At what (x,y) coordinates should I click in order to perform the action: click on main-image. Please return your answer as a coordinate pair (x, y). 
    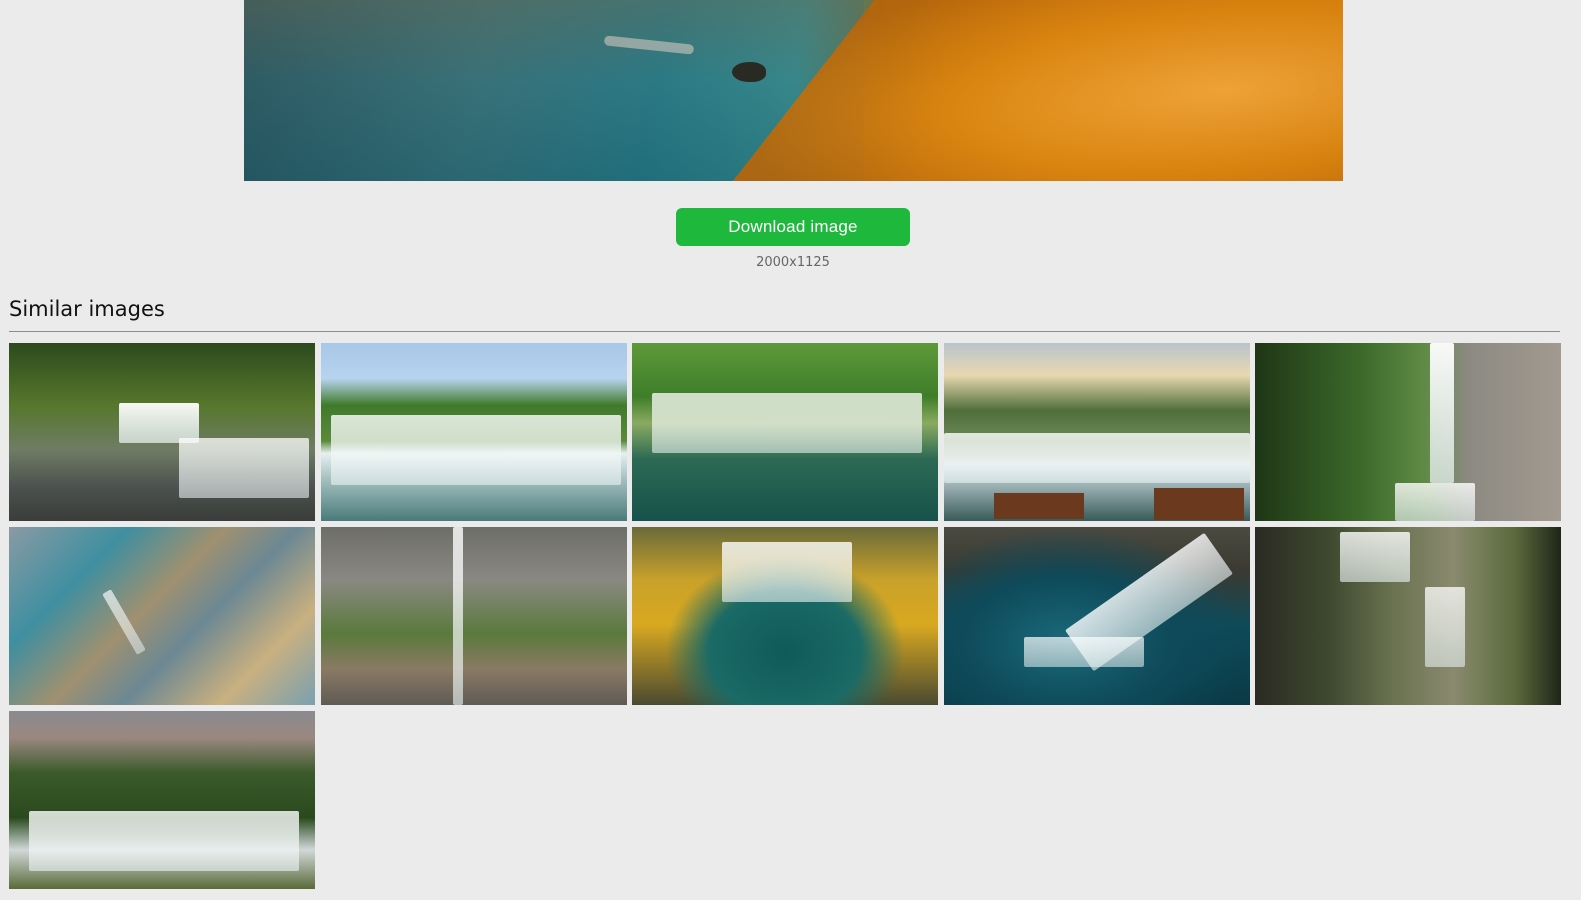
    Looking at the image, I should click on (793, 90).